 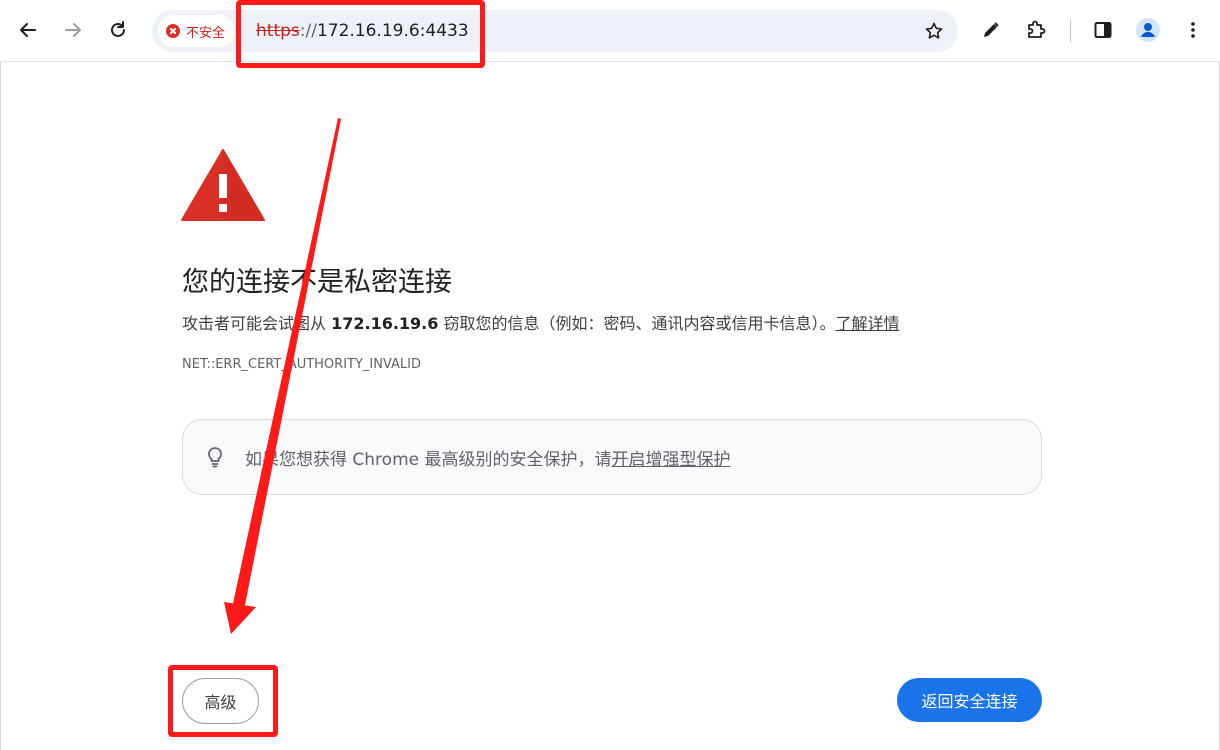 What do you see at coordinates (637, 323) in the screenshot?
I see `description-suffix: 窃取您的信息（例如：密码、通讯内容或信用卡信息）。` at bounding box center [637, 323].